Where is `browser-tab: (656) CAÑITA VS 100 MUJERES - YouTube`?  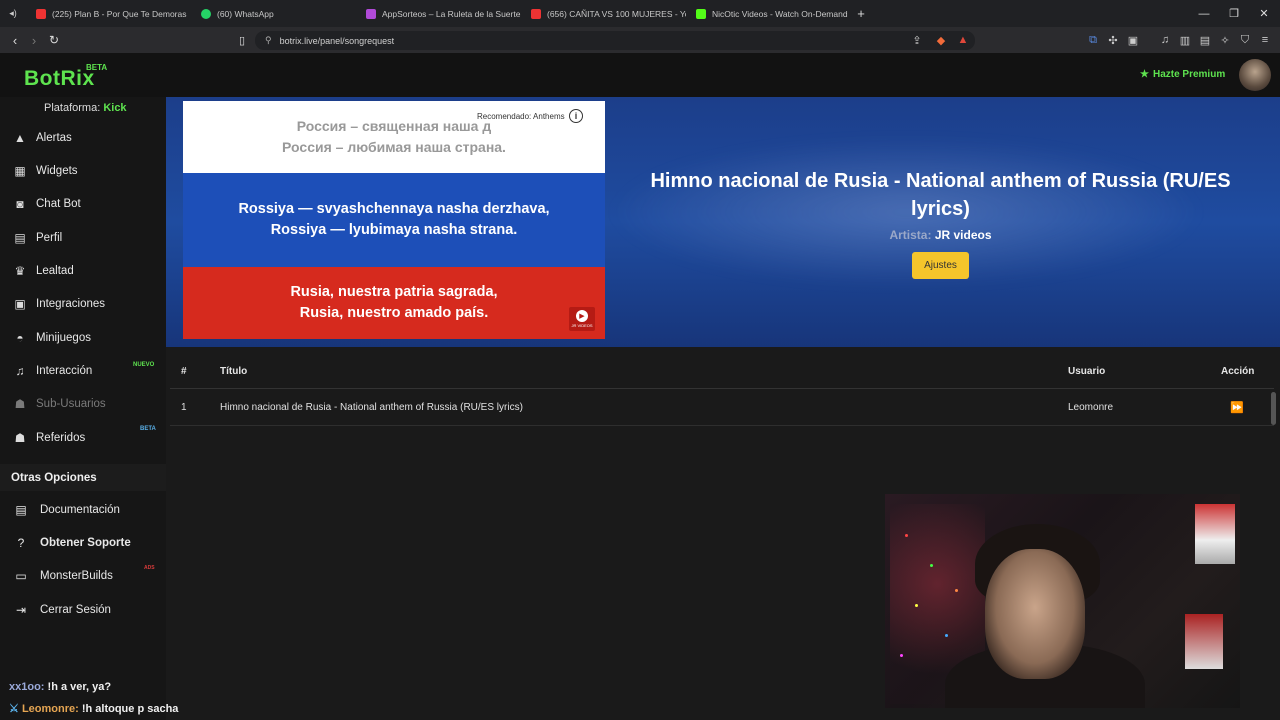 browser-tab: (656) CAÑITA VS 100 MUJERES - YouTube is located at coordinates (603, 13).